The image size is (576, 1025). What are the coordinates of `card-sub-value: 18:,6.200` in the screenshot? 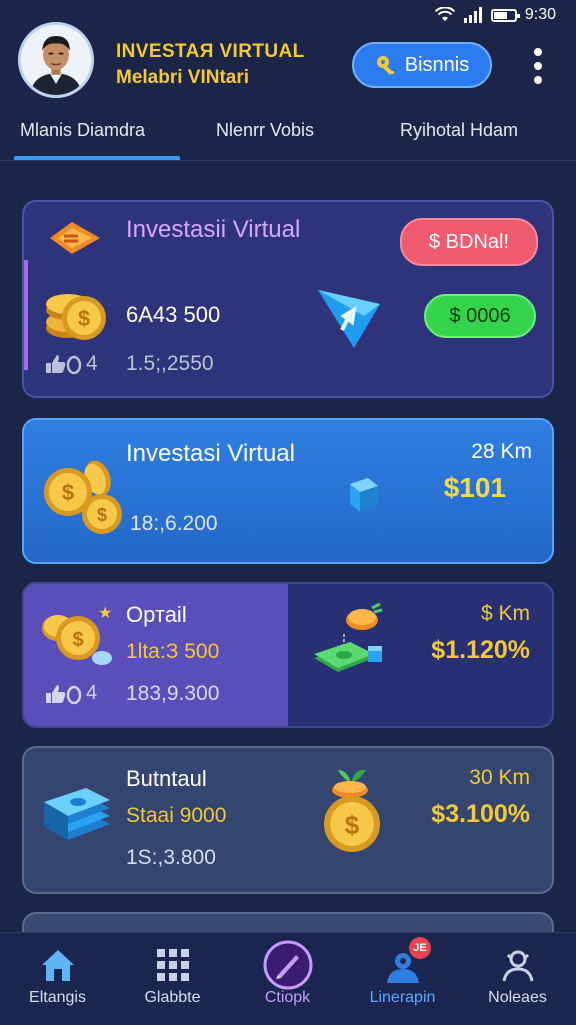 It's located at (174, 523).